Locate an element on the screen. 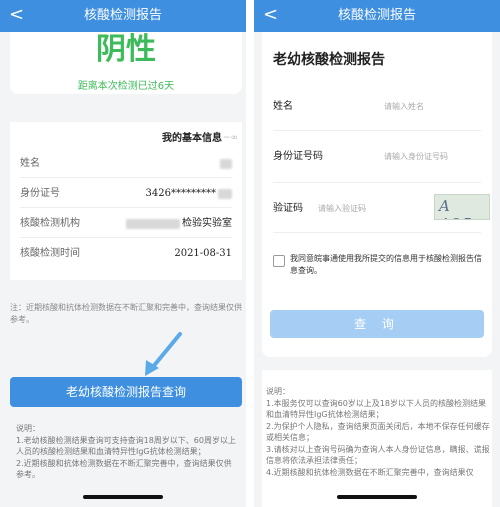 Image resolution: width=500 pixels, height=507 pixels. page-title: 核酸检测报告 is located at coordinates (376, 15).